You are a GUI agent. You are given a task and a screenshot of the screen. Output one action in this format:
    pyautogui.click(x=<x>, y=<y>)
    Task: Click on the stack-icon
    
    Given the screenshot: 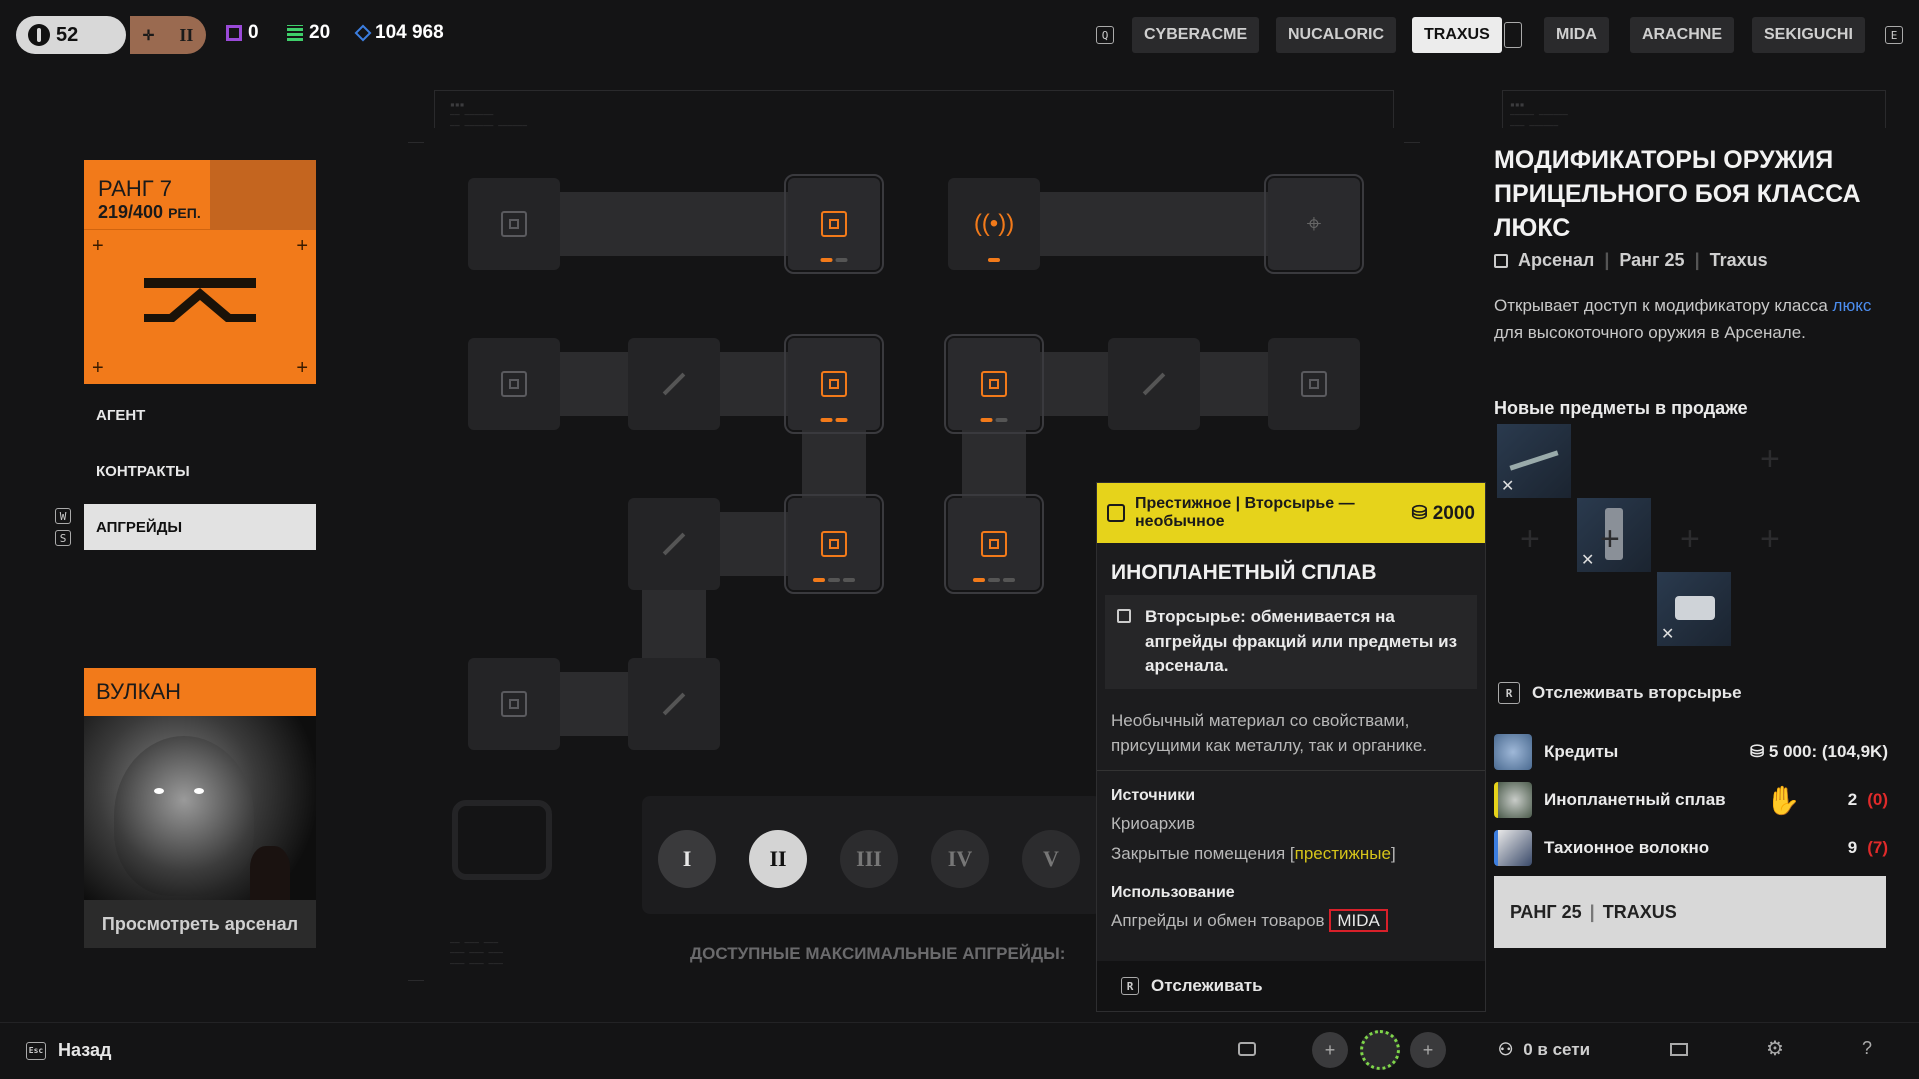 What is the action you would take?
    pyautogui.click(x=295, y=33)
    